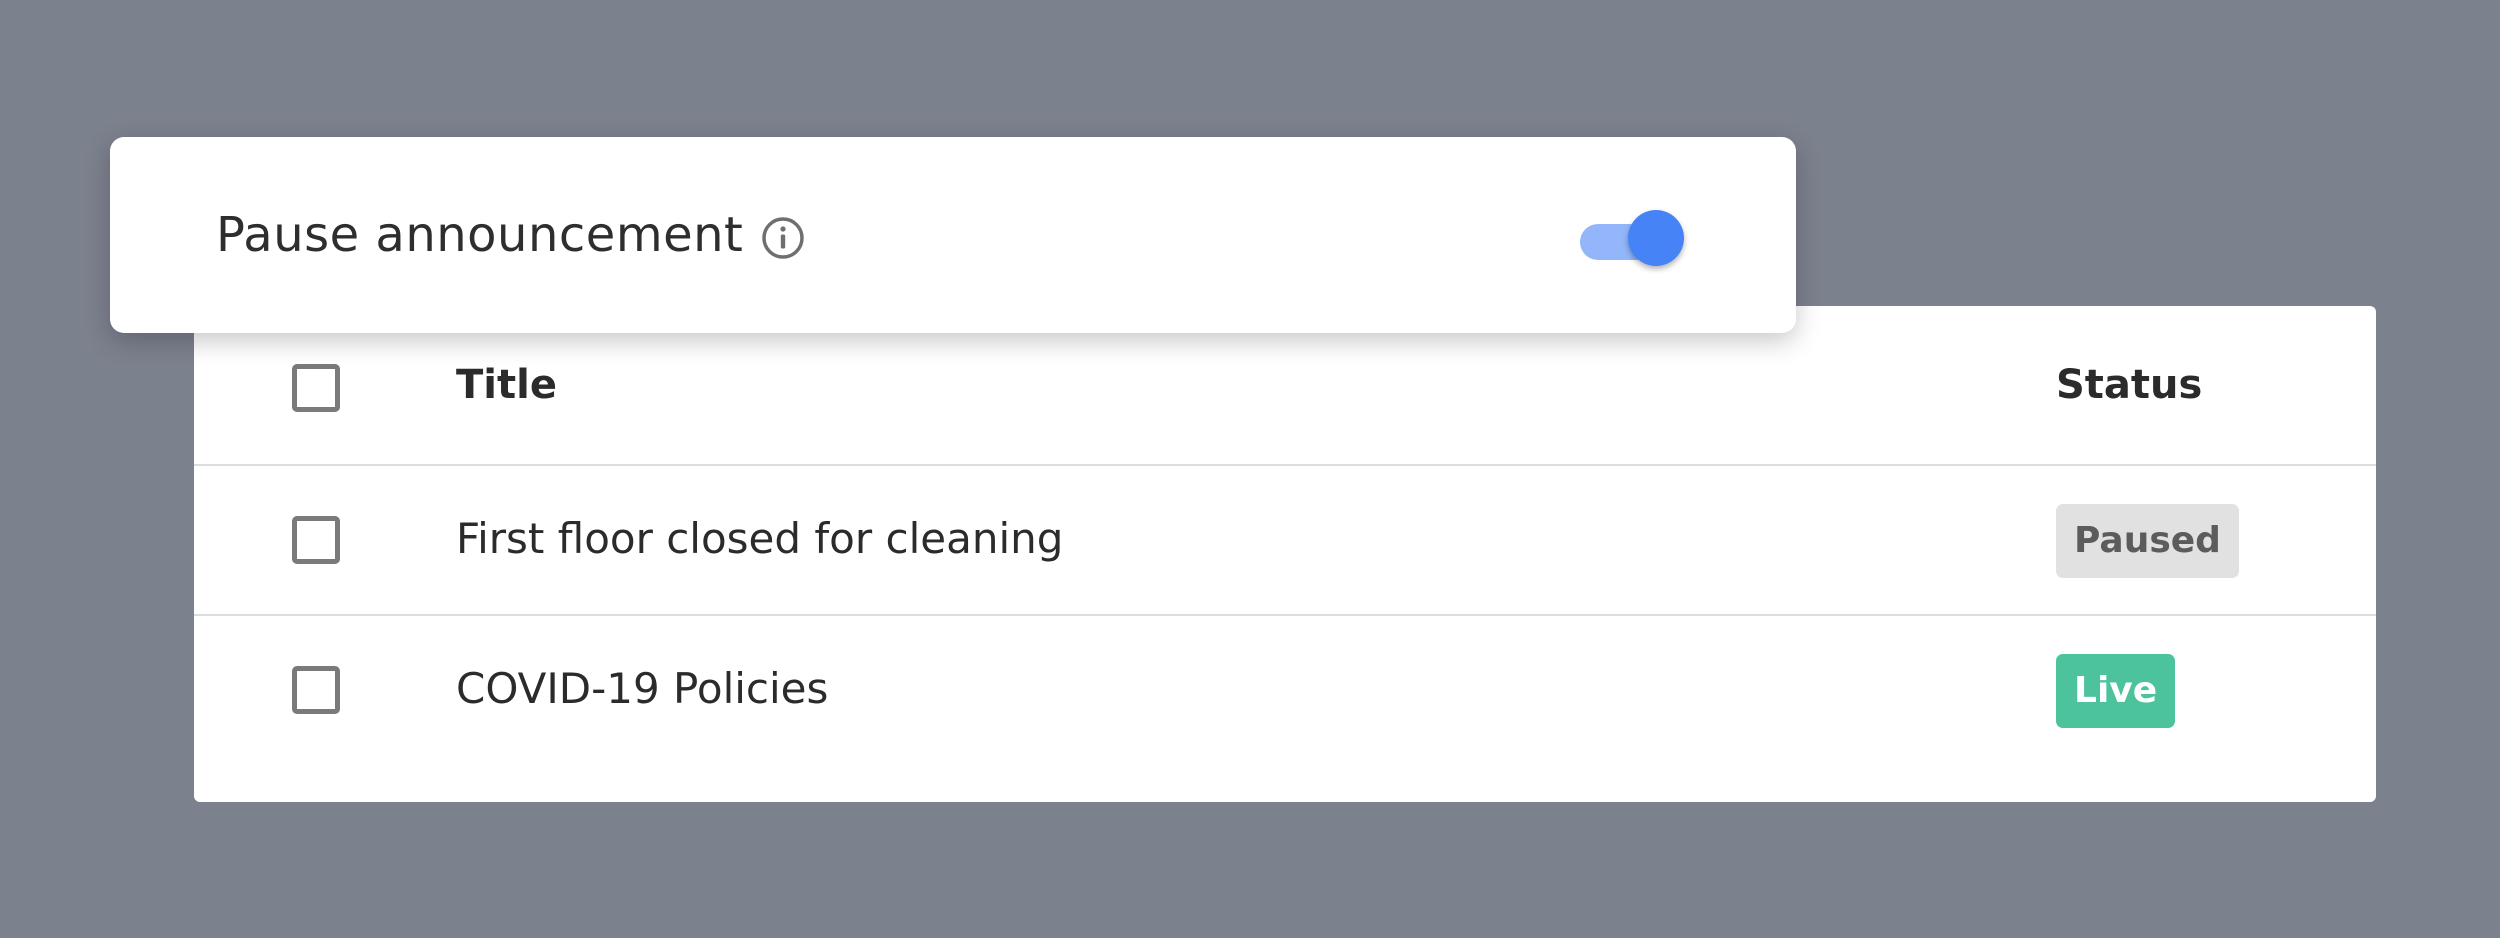 The height and width of the screenshot is (938, 2500). What do you see at coordinates (2147, 541) in the screenshot?
I see `status-badge: Paused` at bounding box center [2147, 541].